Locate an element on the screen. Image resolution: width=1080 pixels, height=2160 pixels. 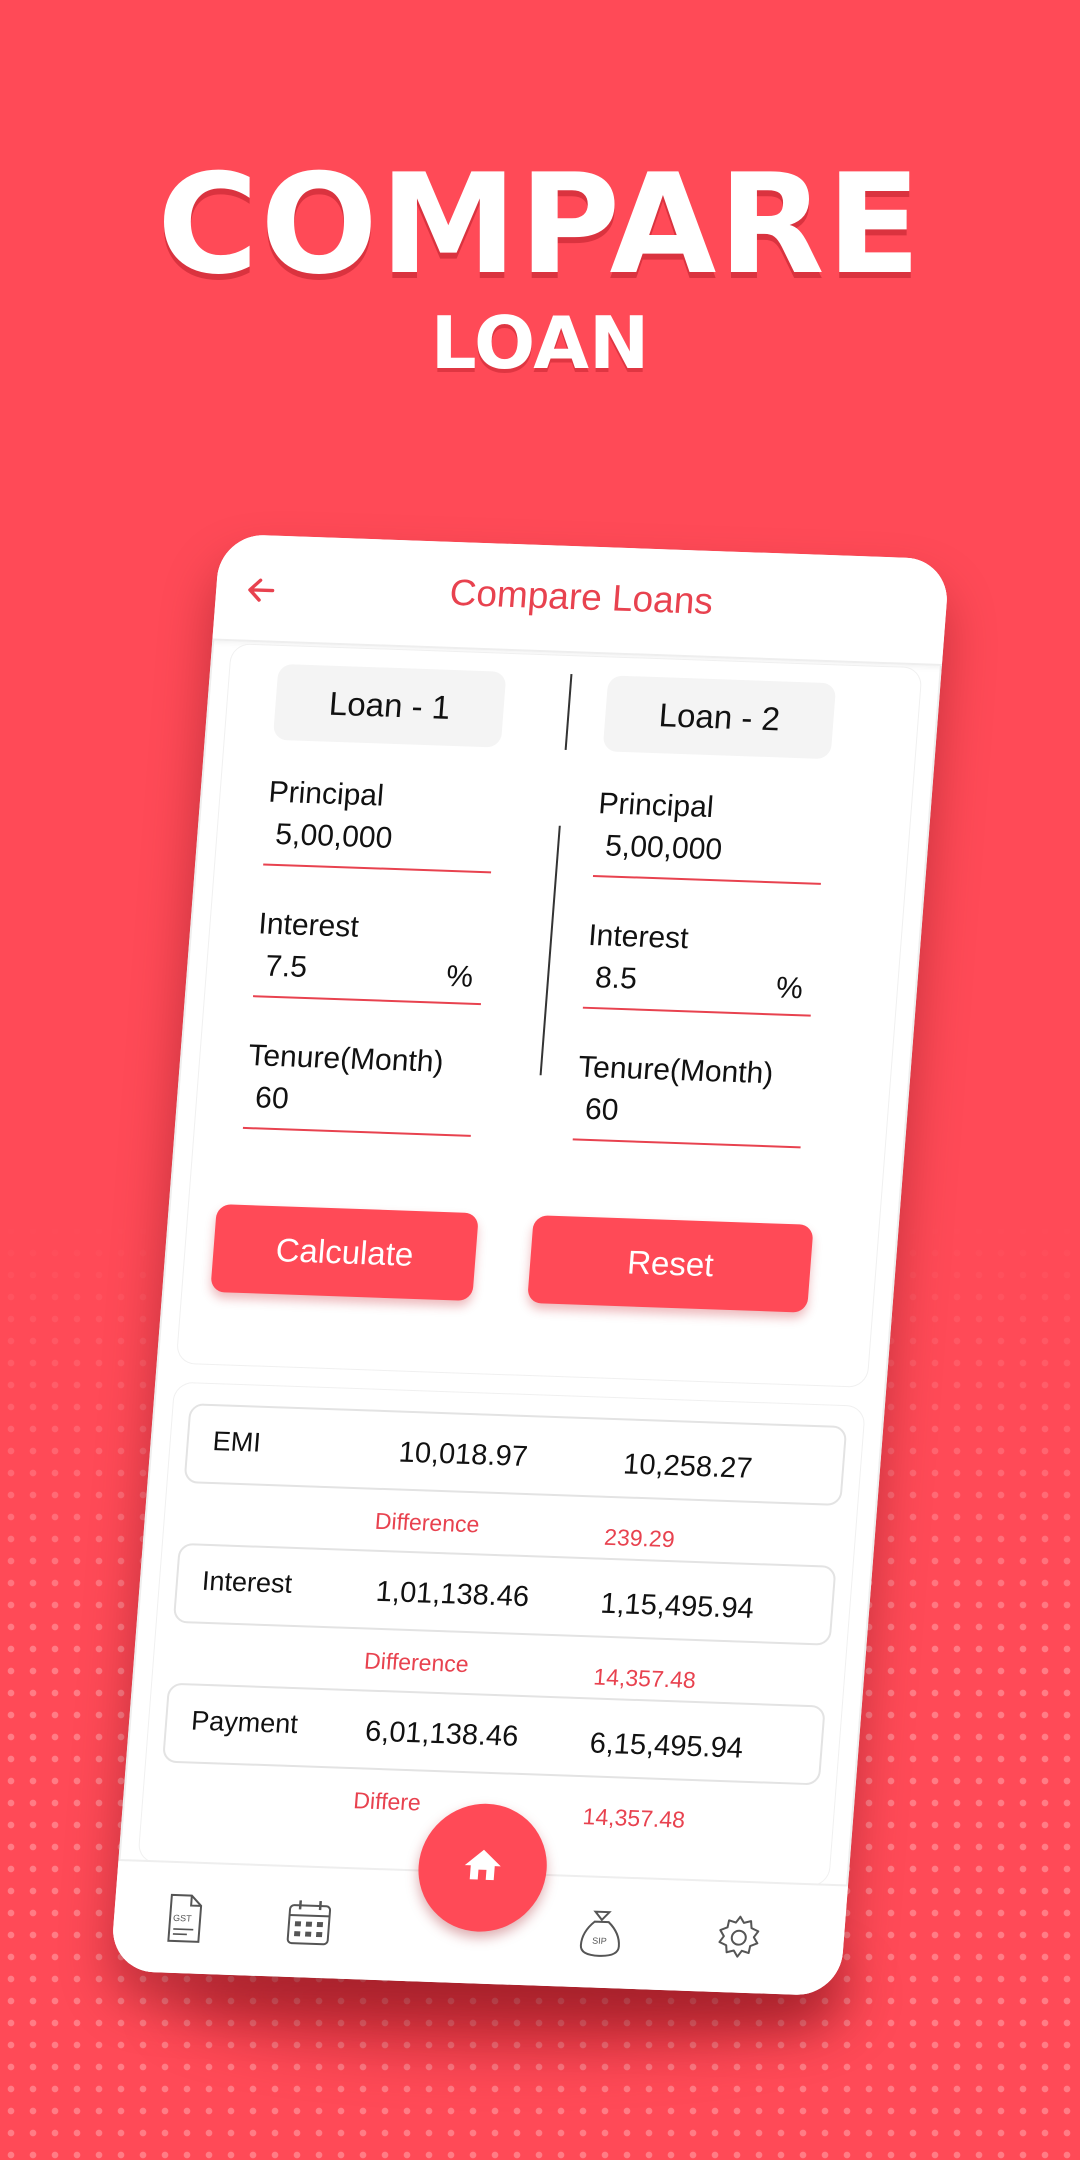
gst-icon: GST is located at coordinates (183, 1918).